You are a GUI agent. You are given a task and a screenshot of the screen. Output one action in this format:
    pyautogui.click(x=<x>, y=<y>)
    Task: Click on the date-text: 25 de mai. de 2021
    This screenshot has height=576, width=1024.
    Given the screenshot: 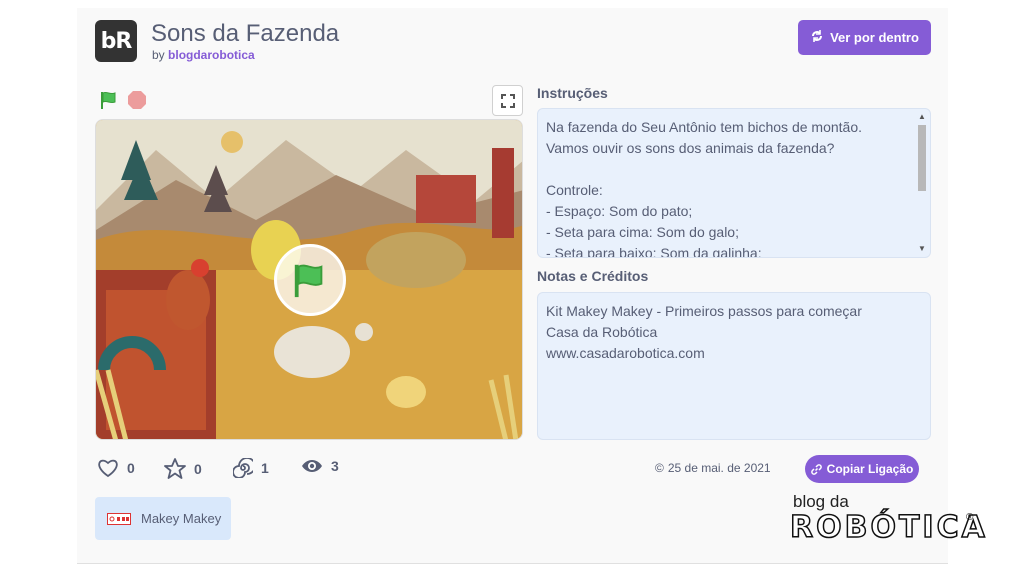 What is the action you would take?
    pyautogui.click(x=719, y=468)
    